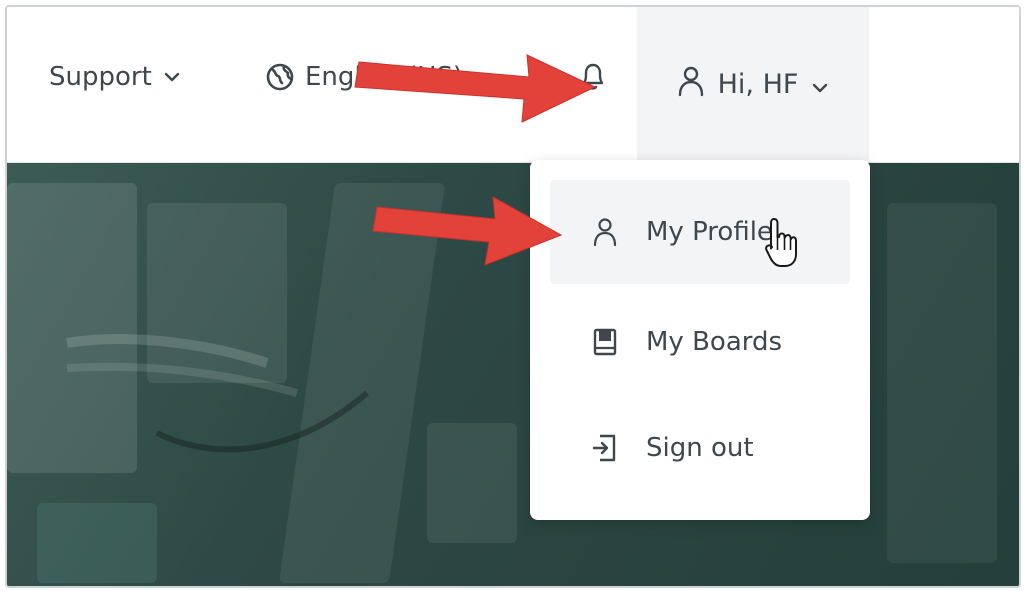  I want to click on language-selector: English (US), so click(364, 77).